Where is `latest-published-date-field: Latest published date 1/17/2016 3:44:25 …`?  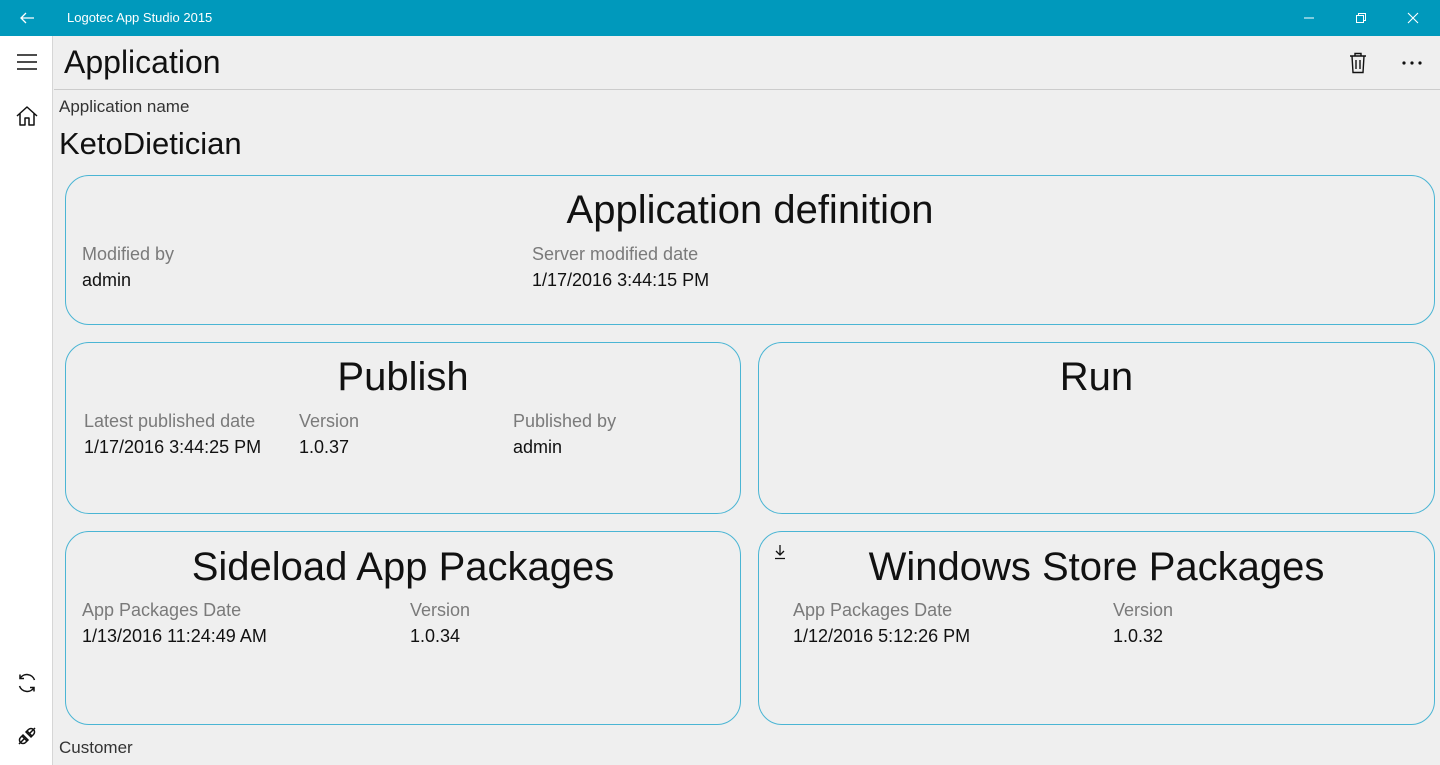
latest-published-date-field: Latest published date 1/17/2016 3:44:25 … is located at coordinates (172, 434).